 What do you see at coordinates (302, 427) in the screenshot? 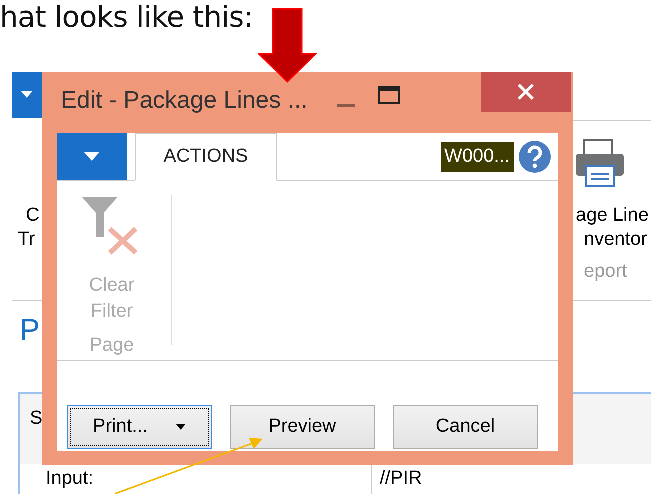
I see `dialog-button: Preview` at bounding box center [302, 427].